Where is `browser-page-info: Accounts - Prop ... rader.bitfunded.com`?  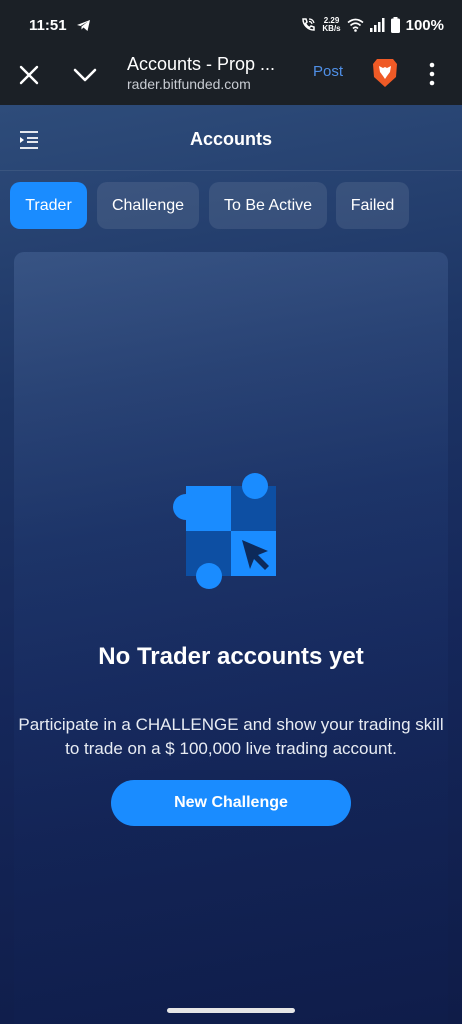
browser-page-info: Accounts - Prop ... rader.bitfunded.com is located at coordinates (212, 73).